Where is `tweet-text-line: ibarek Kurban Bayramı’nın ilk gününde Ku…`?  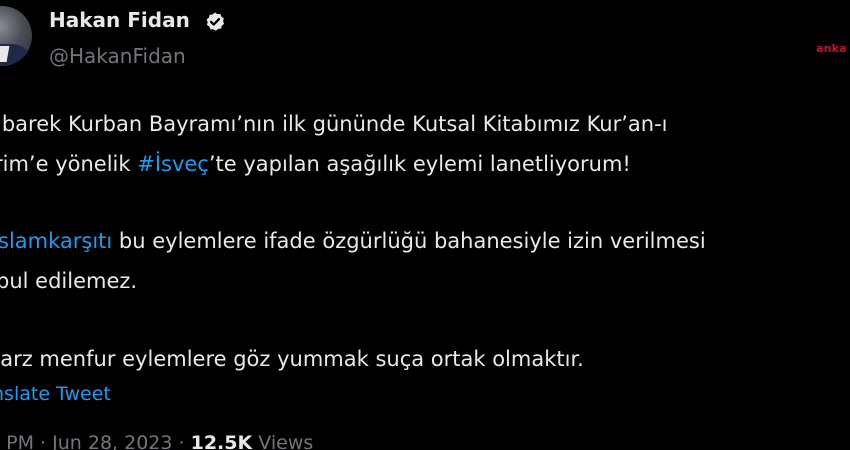 tweet-text-line: ibarek Kurban Bayramı’nın ilk gününde Ku… is located at coordinates (334, 124).